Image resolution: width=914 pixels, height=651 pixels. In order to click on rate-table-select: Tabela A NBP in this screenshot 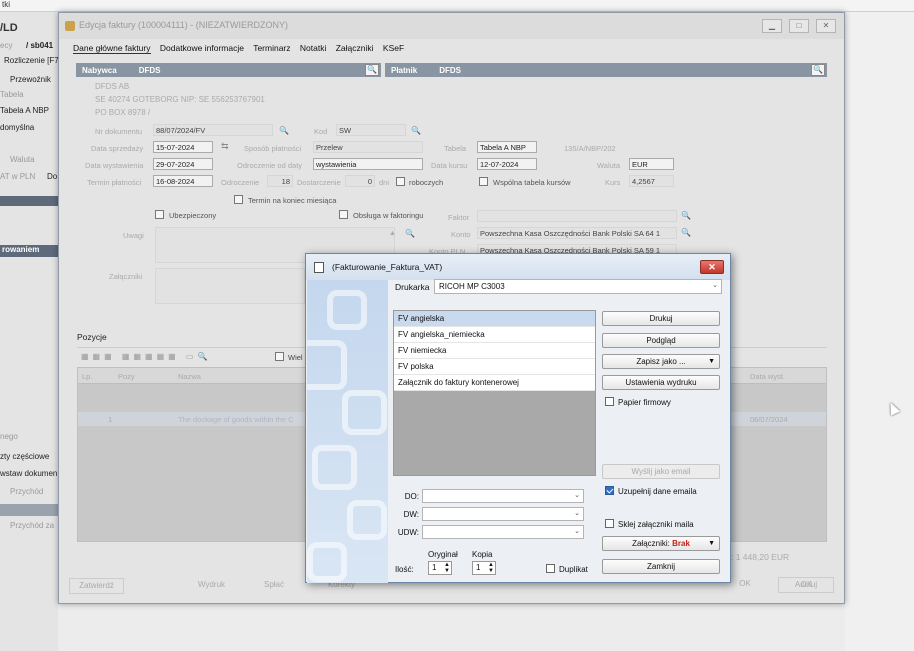, I will do `click(507, 147)`.